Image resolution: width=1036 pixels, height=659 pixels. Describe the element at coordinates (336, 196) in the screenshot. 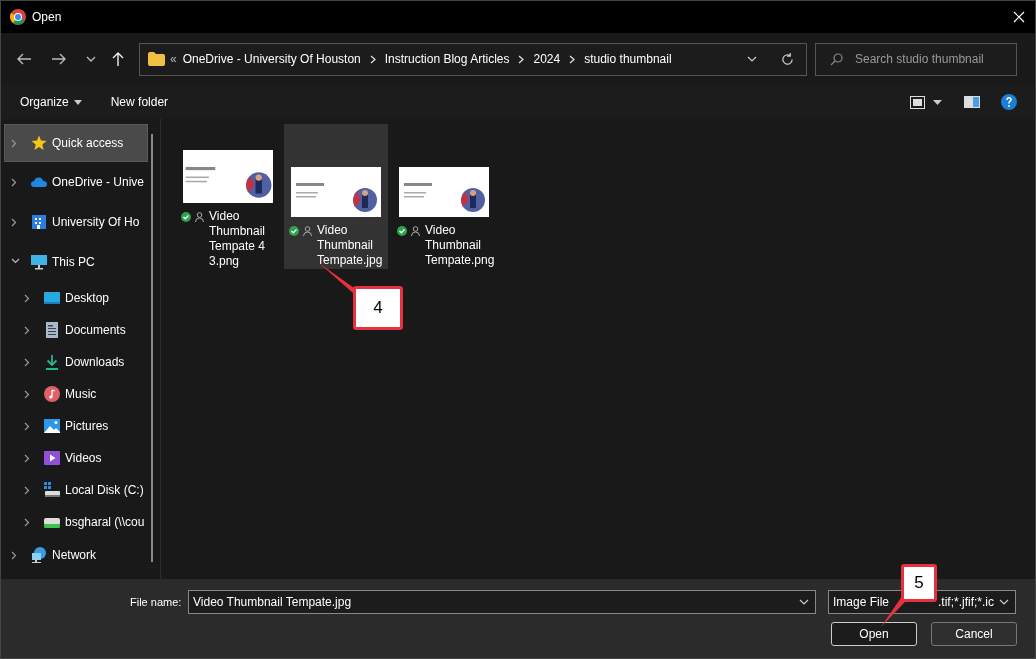

I see `file-tile: Video Thumbnail Tempate.jpg` at that location.